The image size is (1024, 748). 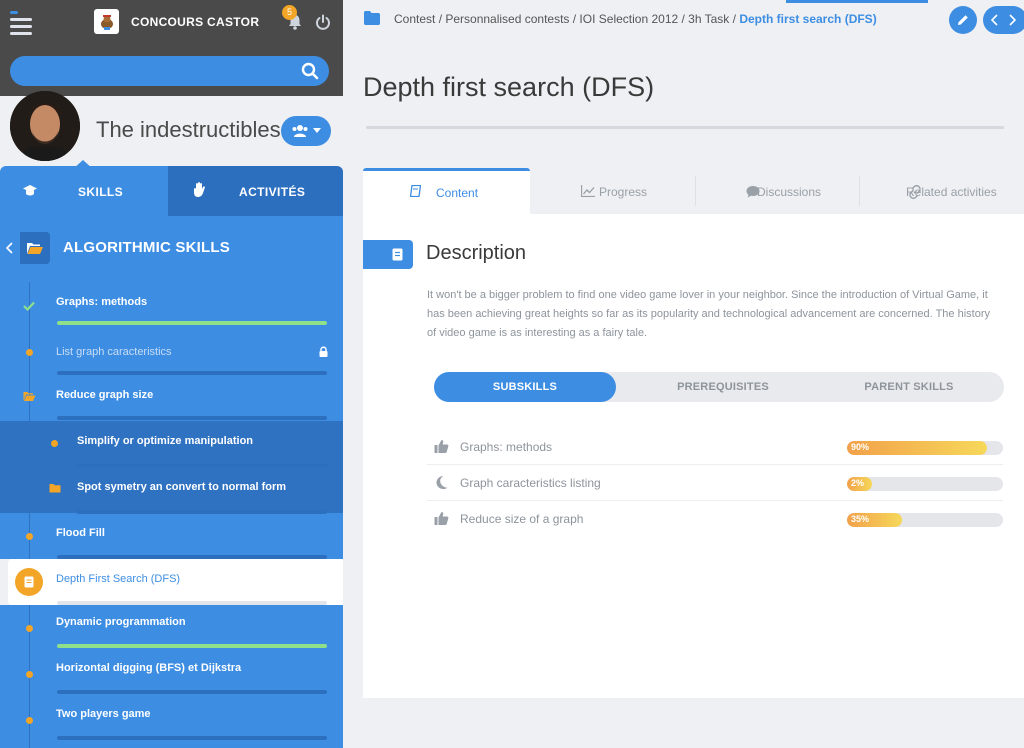 I want to click on folder-icon, so click(x=55, y=488).